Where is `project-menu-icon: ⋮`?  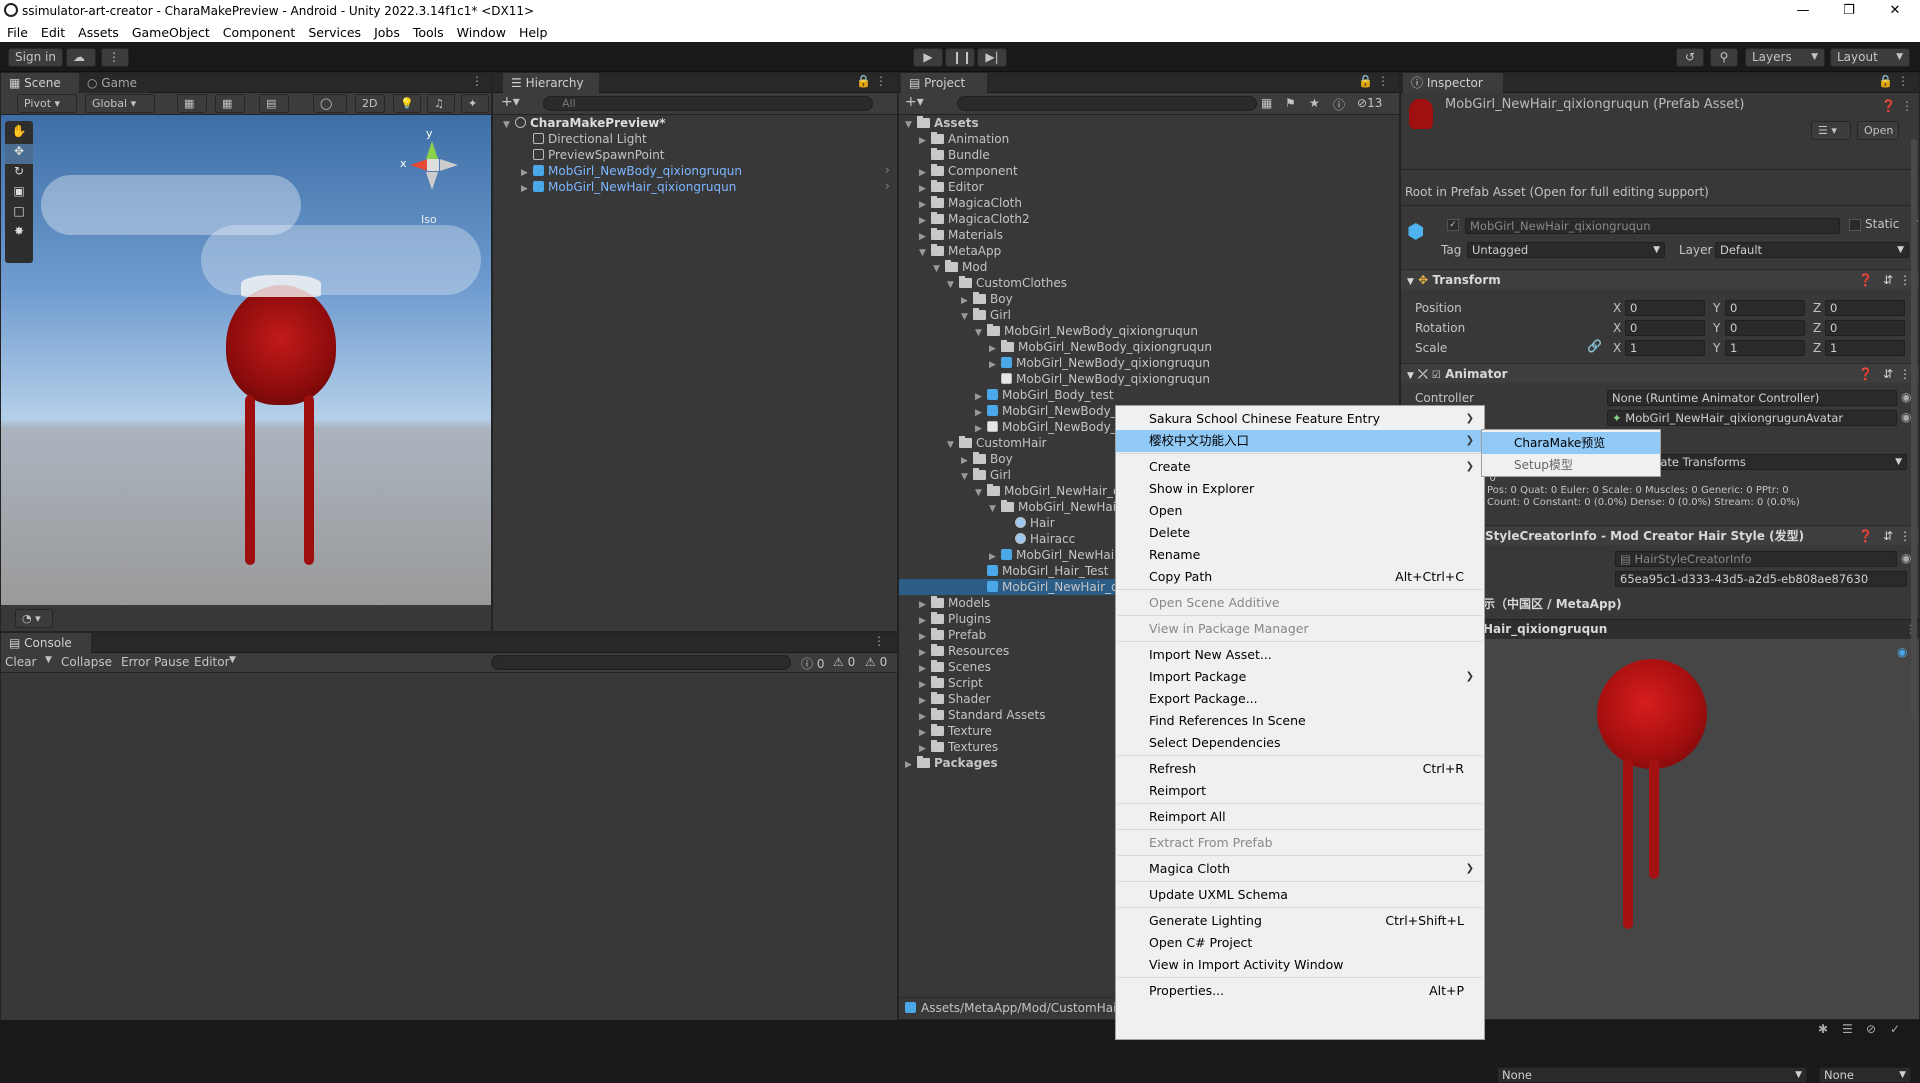 project-menu-icon: ⋮ is located at coordinates (1383, 81).